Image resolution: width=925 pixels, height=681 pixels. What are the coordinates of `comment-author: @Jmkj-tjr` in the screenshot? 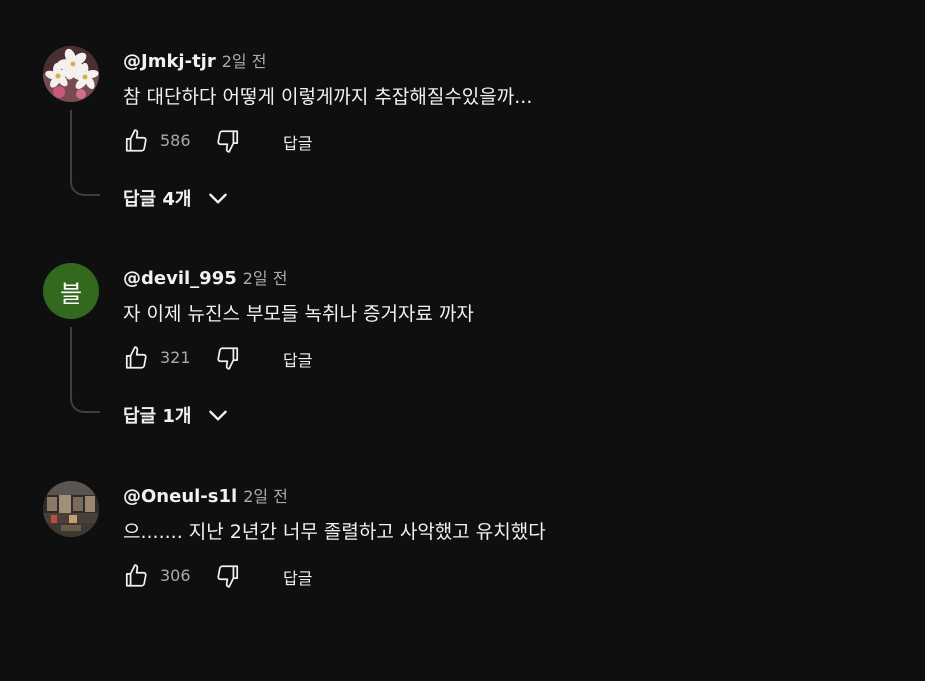 It's located at (169, 61).